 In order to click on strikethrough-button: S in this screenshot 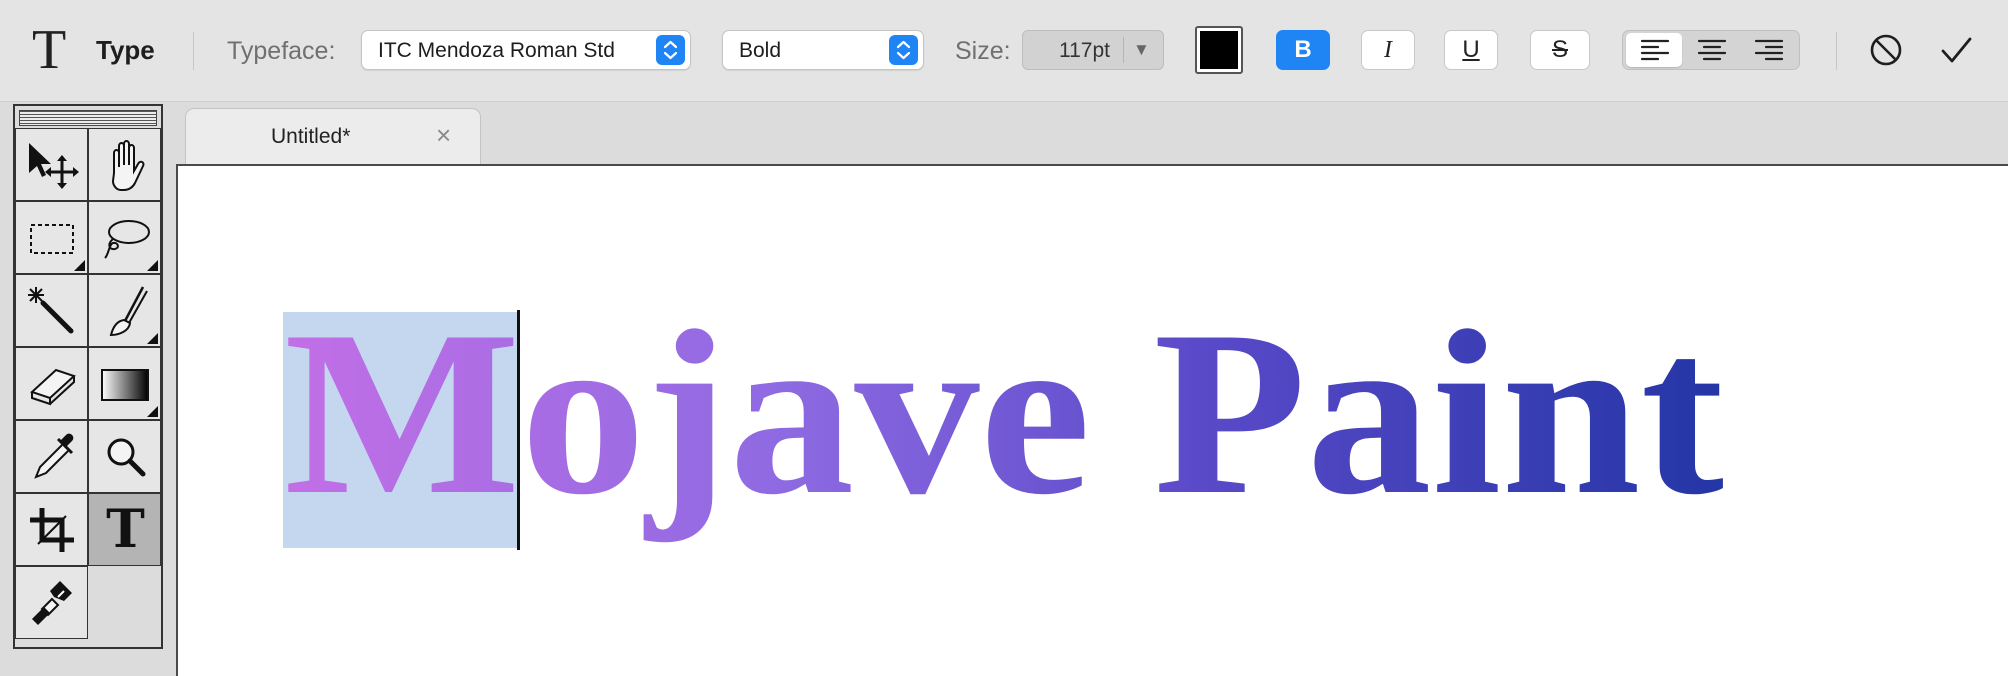, I will do `click(1560, 50)`.